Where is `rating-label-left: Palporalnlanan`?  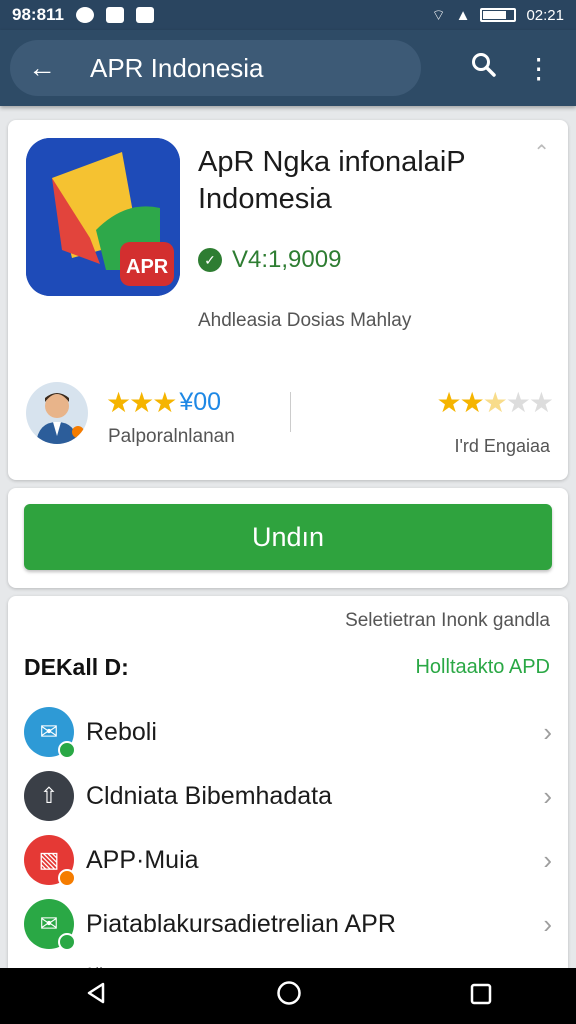
rating-label-left: Palporalnlanan is located at coordinates (171, 436).